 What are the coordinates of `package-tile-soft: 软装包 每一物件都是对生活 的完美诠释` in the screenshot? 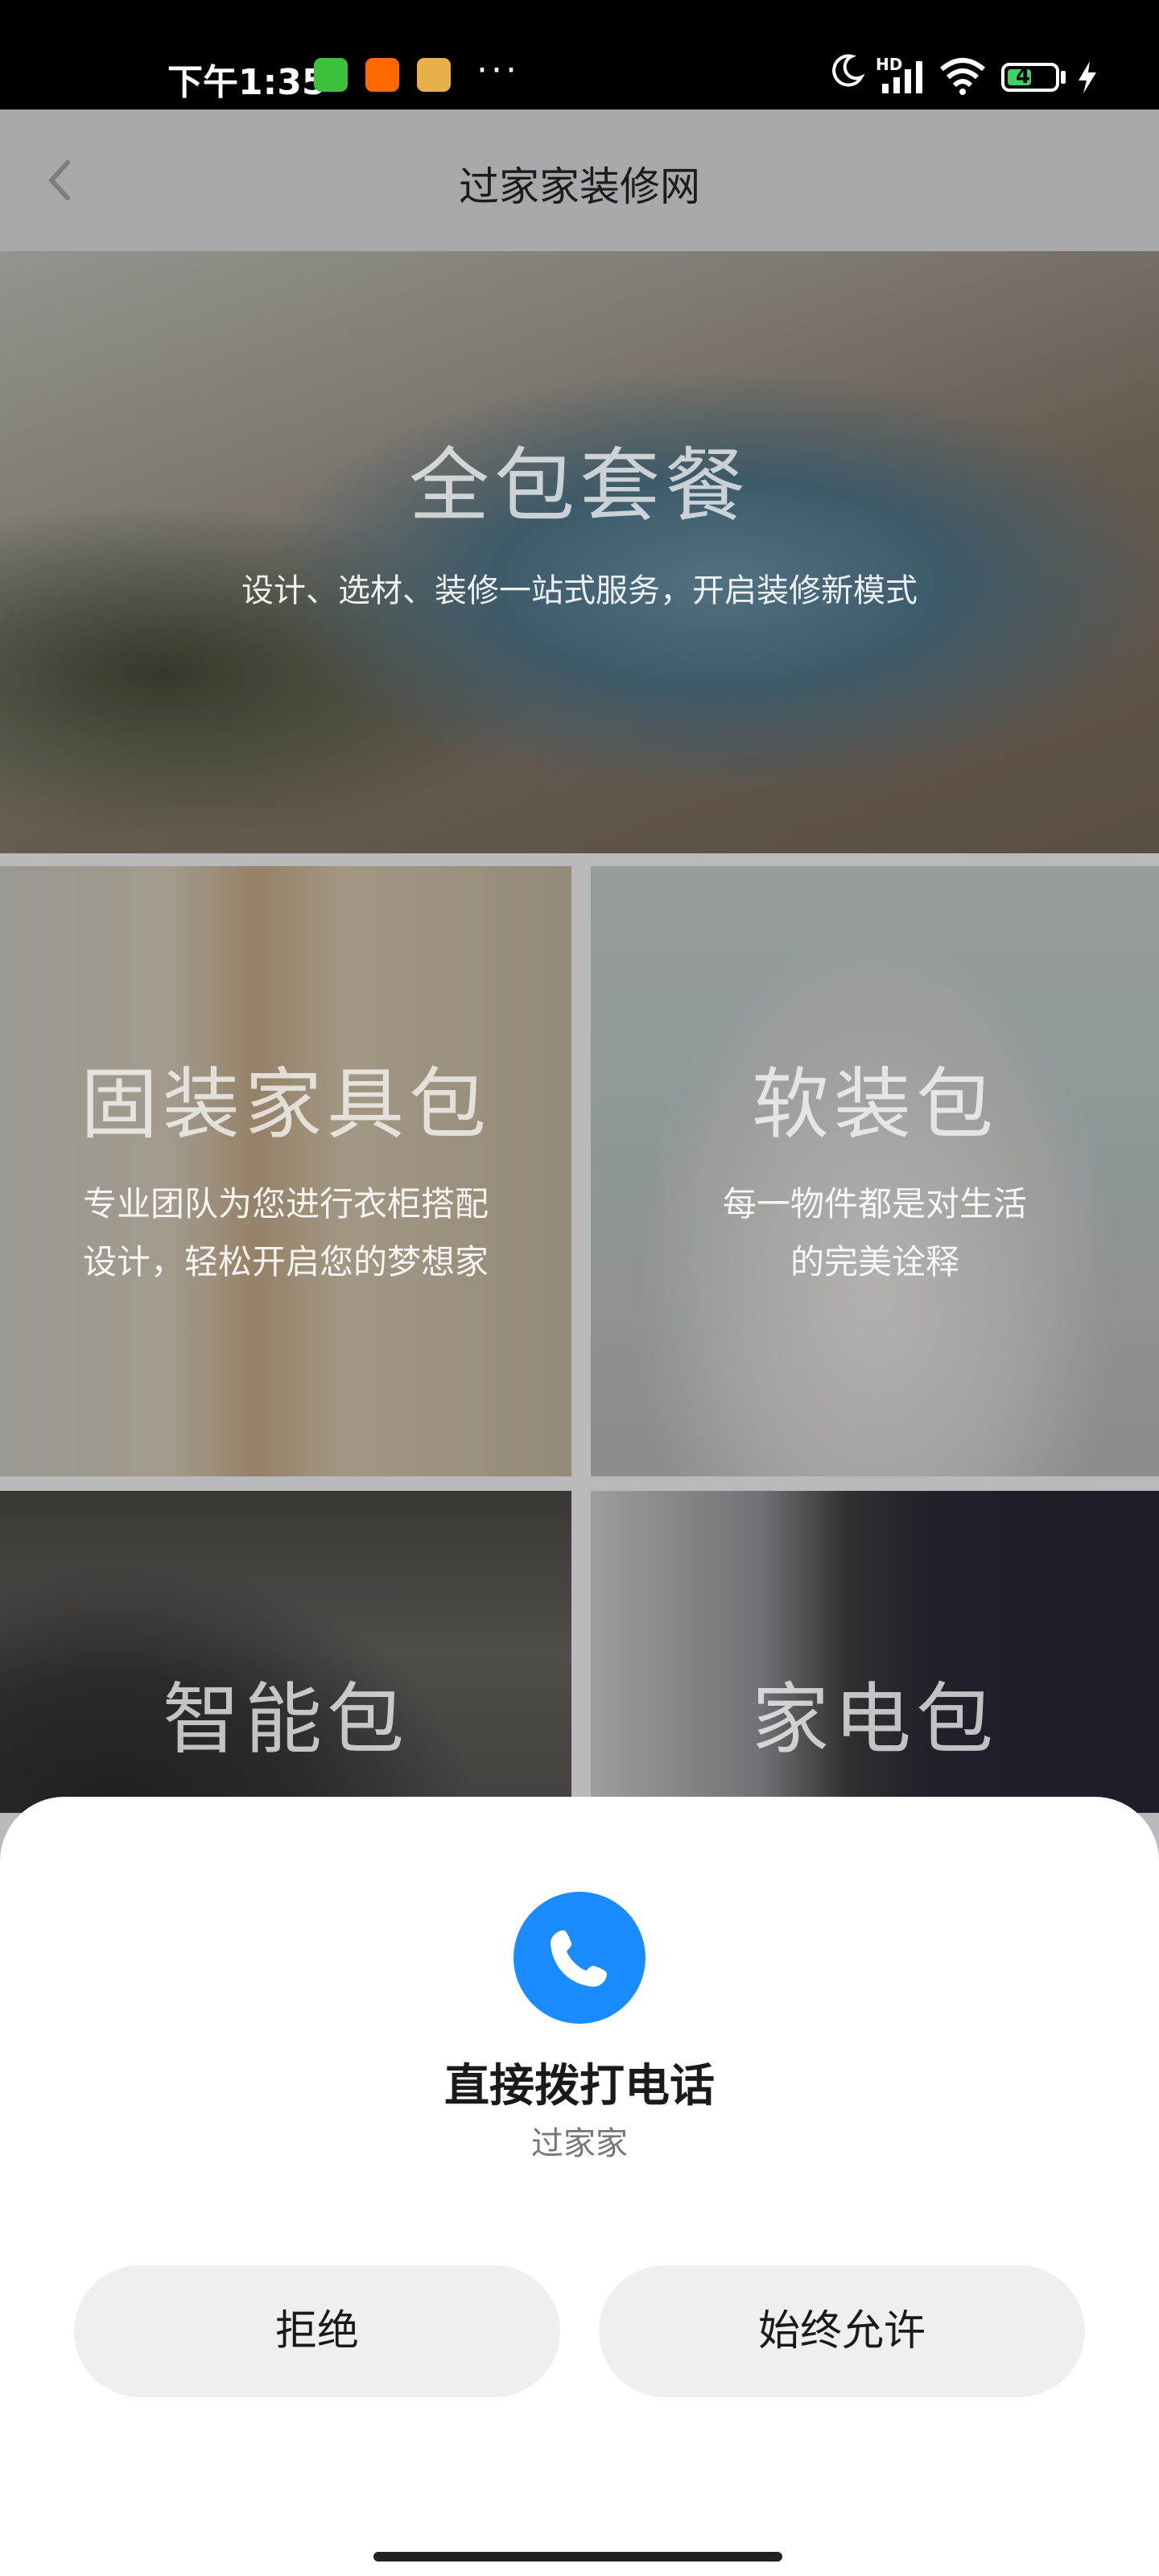 It's located at (875, 1171).